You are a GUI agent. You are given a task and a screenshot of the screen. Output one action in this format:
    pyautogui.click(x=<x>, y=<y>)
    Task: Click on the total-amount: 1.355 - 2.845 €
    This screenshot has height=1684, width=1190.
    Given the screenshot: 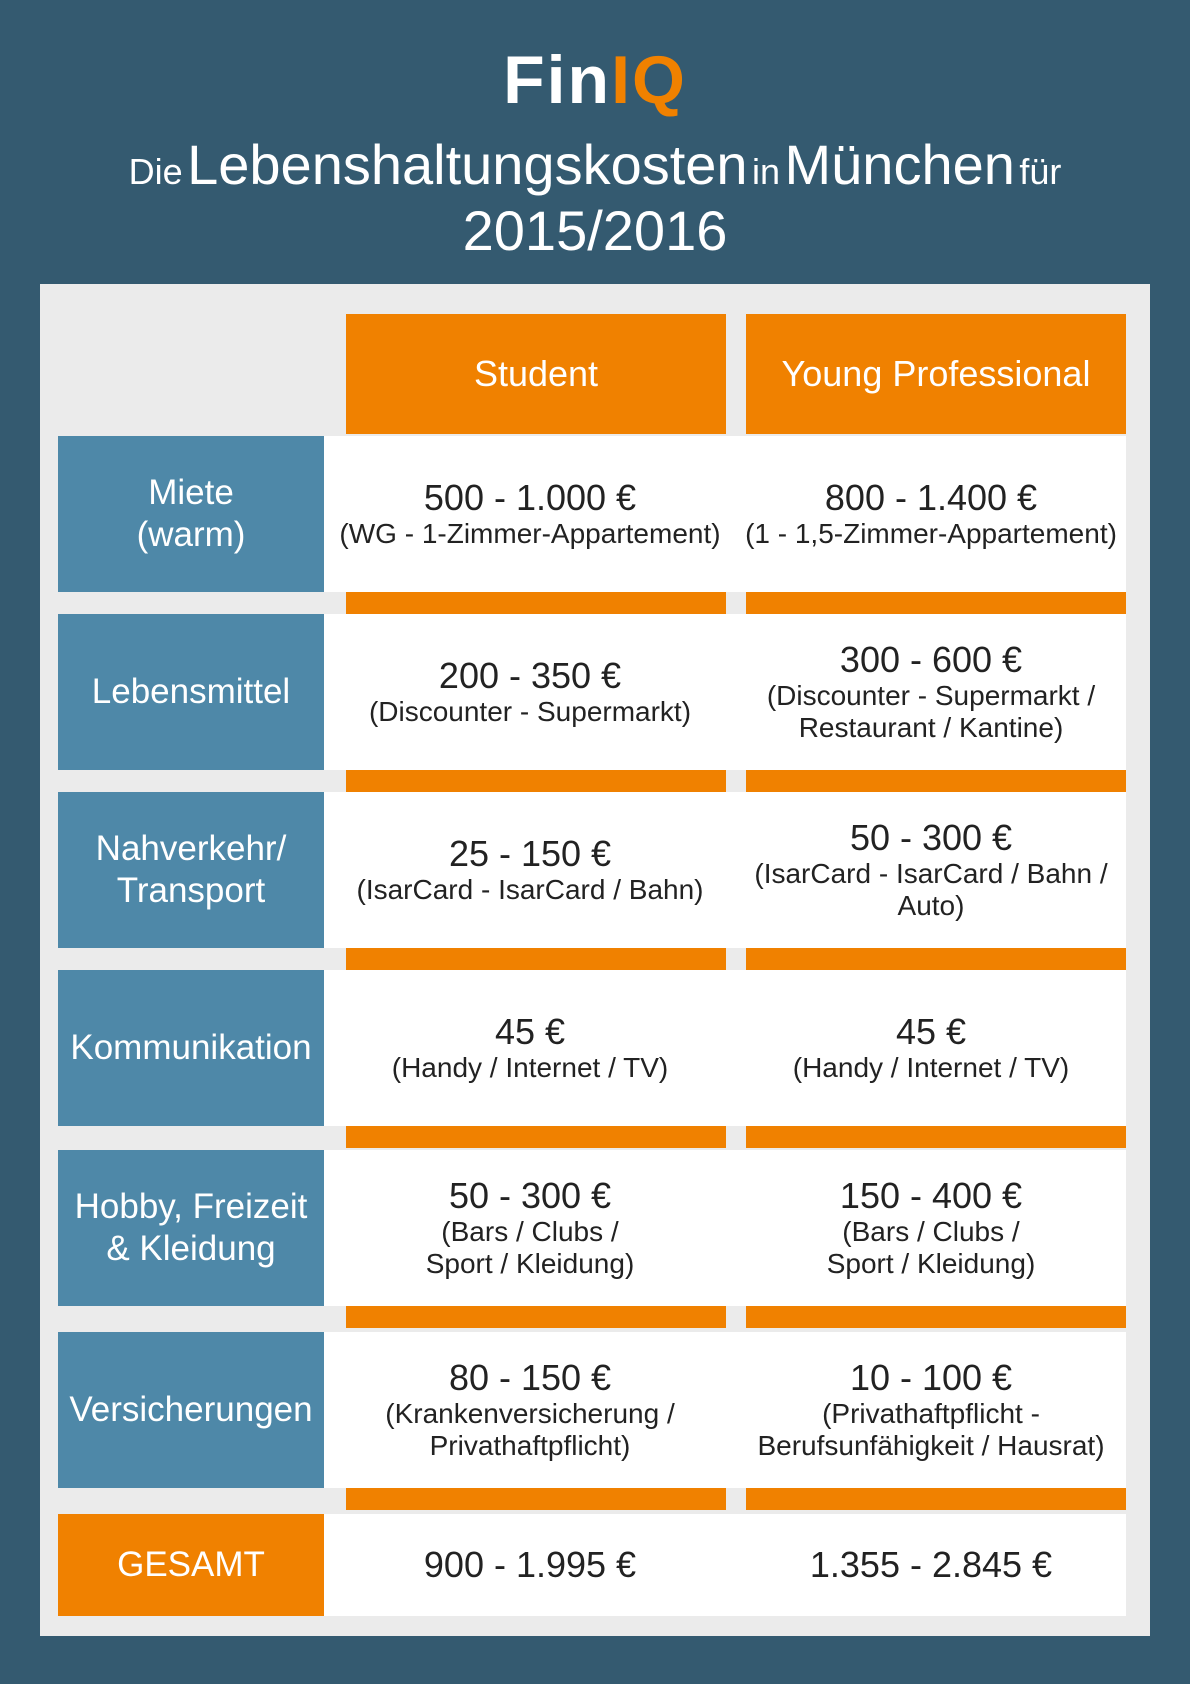 What is the action you would take?
    pyautogui.click(x=931, y=1564)
    